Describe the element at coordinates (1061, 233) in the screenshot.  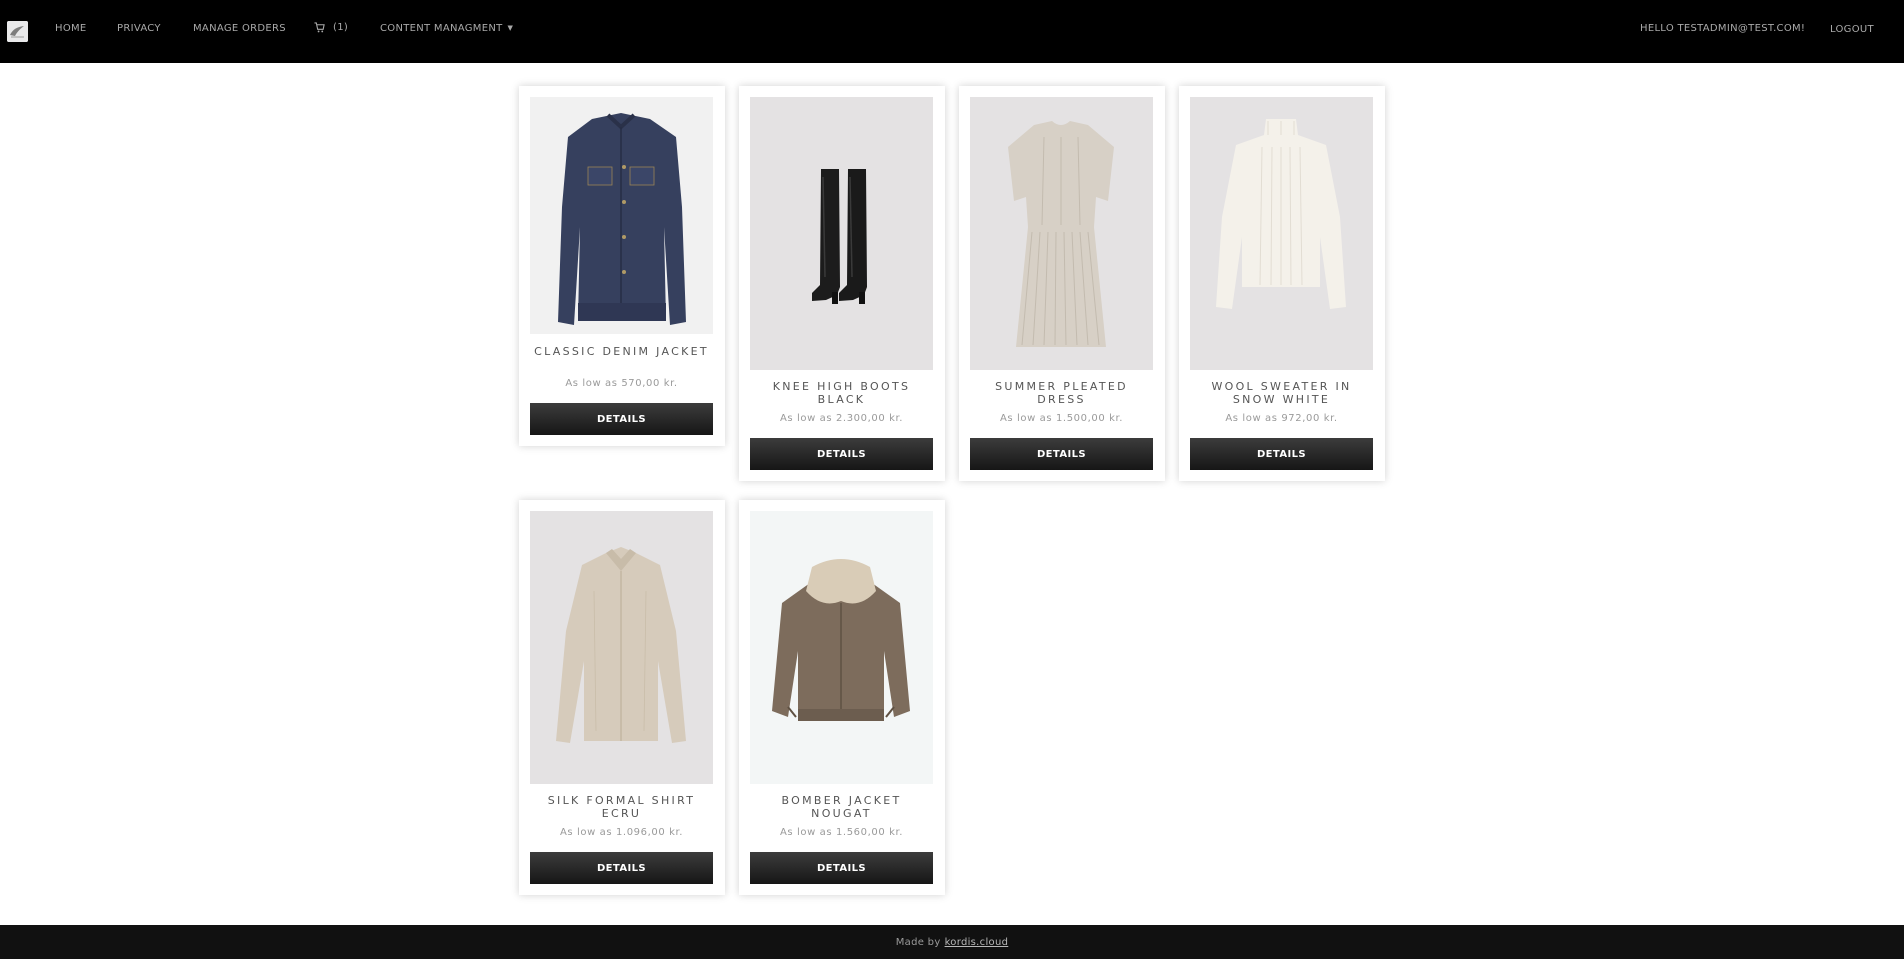
I see `pleated-dress-image` at that location.